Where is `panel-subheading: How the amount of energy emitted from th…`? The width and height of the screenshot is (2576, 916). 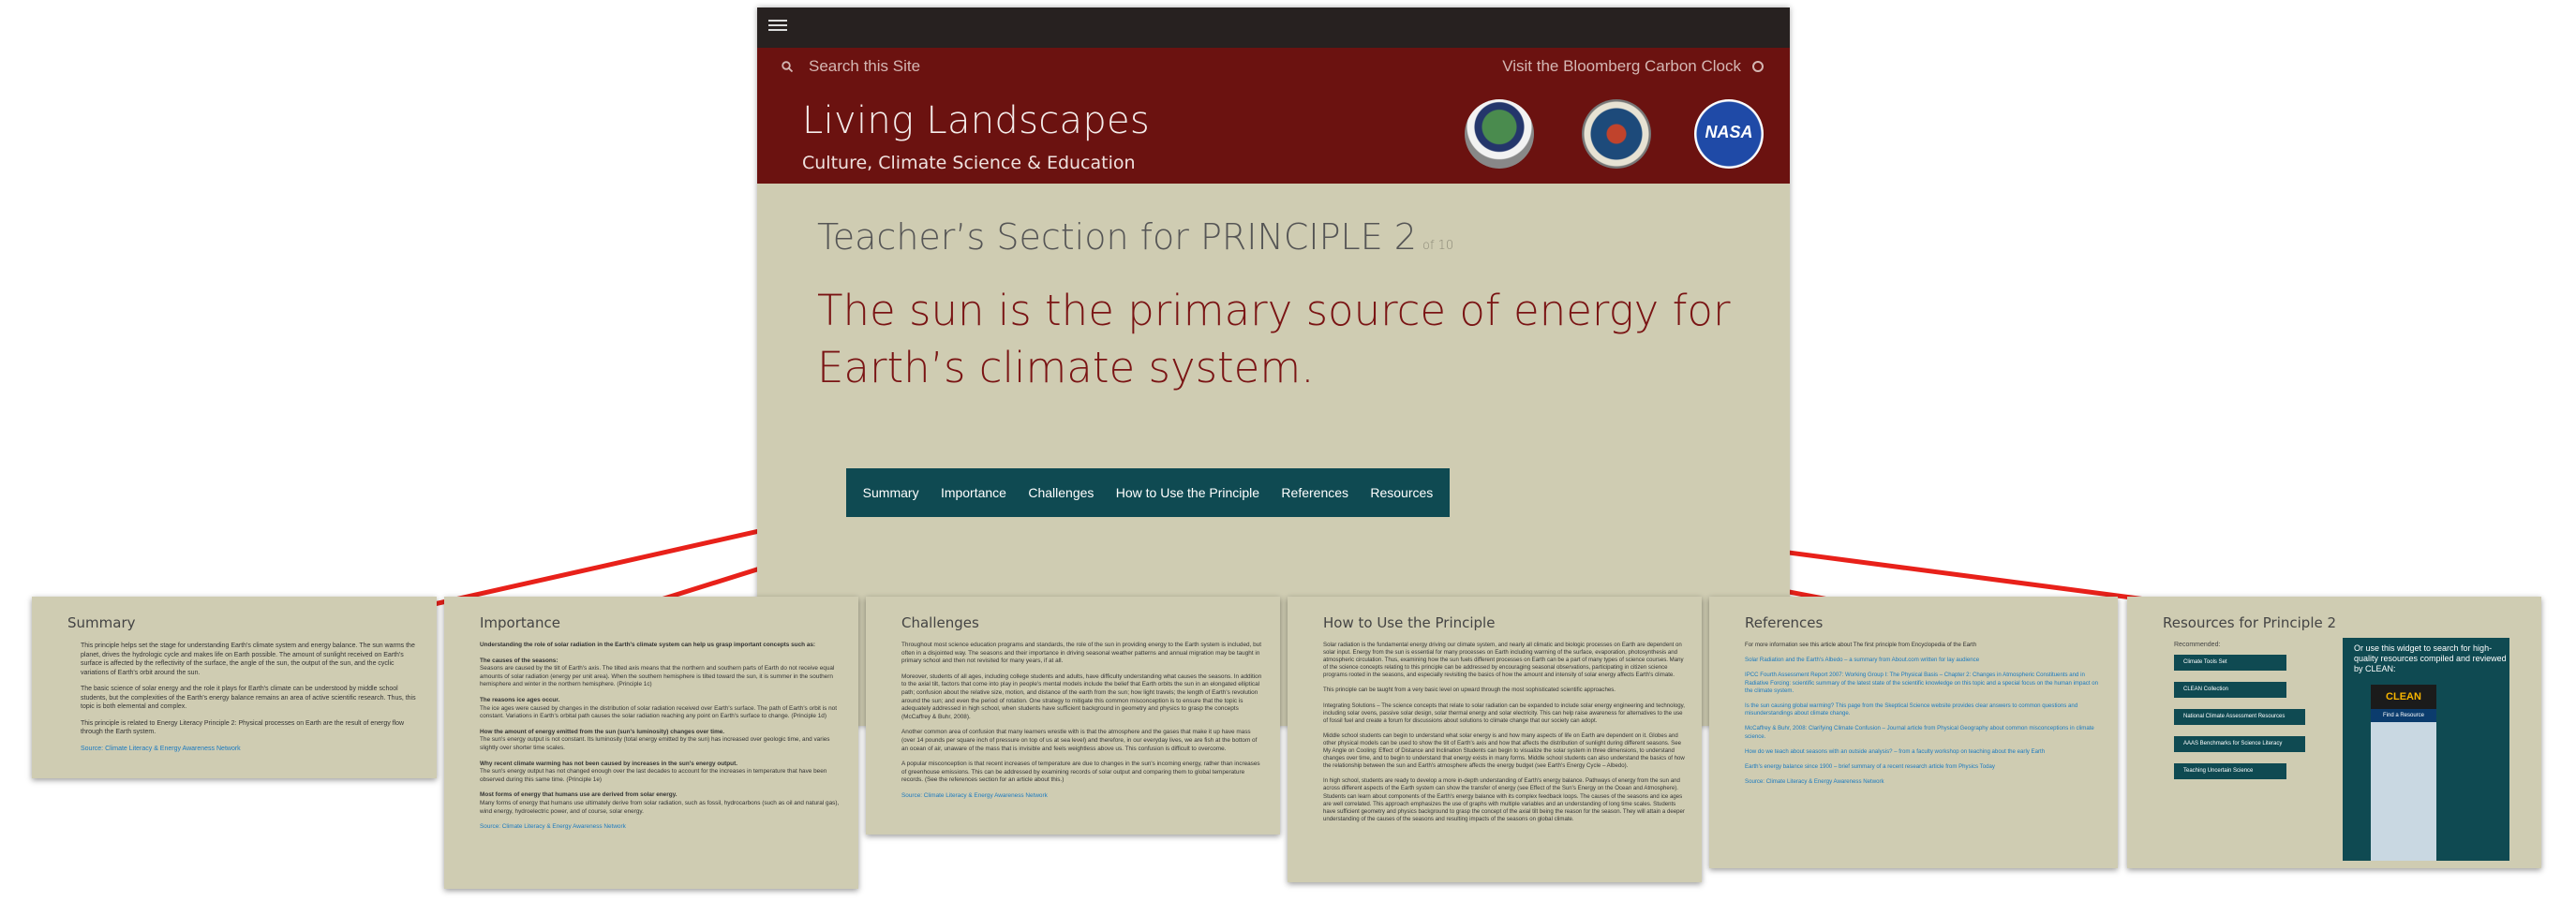 panel-subheading: How the amount of energy emitted from th… is located at coordinates (602, 731).